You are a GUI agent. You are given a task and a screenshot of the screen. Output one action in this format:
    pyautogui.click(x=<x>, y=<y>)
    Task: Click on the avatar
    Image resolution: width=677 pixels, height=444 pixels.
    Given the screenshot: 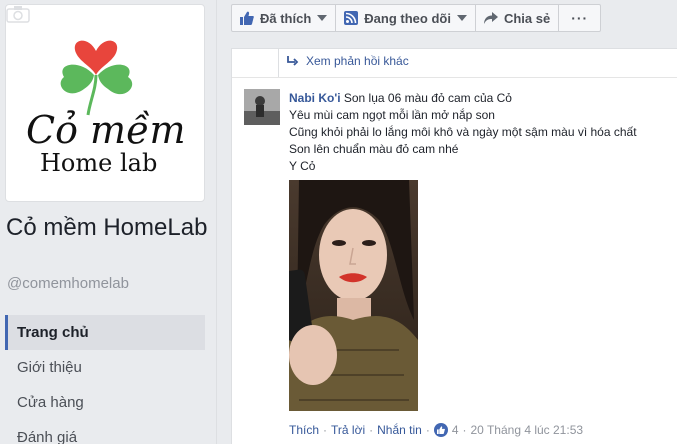 What is the action you would take?
    pyautogui.click(x=262, y=107)
    